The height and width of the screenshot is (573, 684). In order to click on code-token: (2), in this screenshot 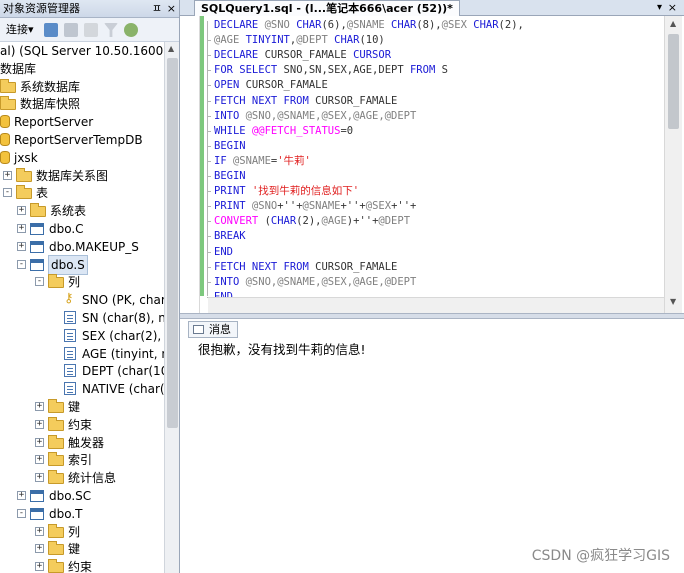, I will do `click(511, 25)`.